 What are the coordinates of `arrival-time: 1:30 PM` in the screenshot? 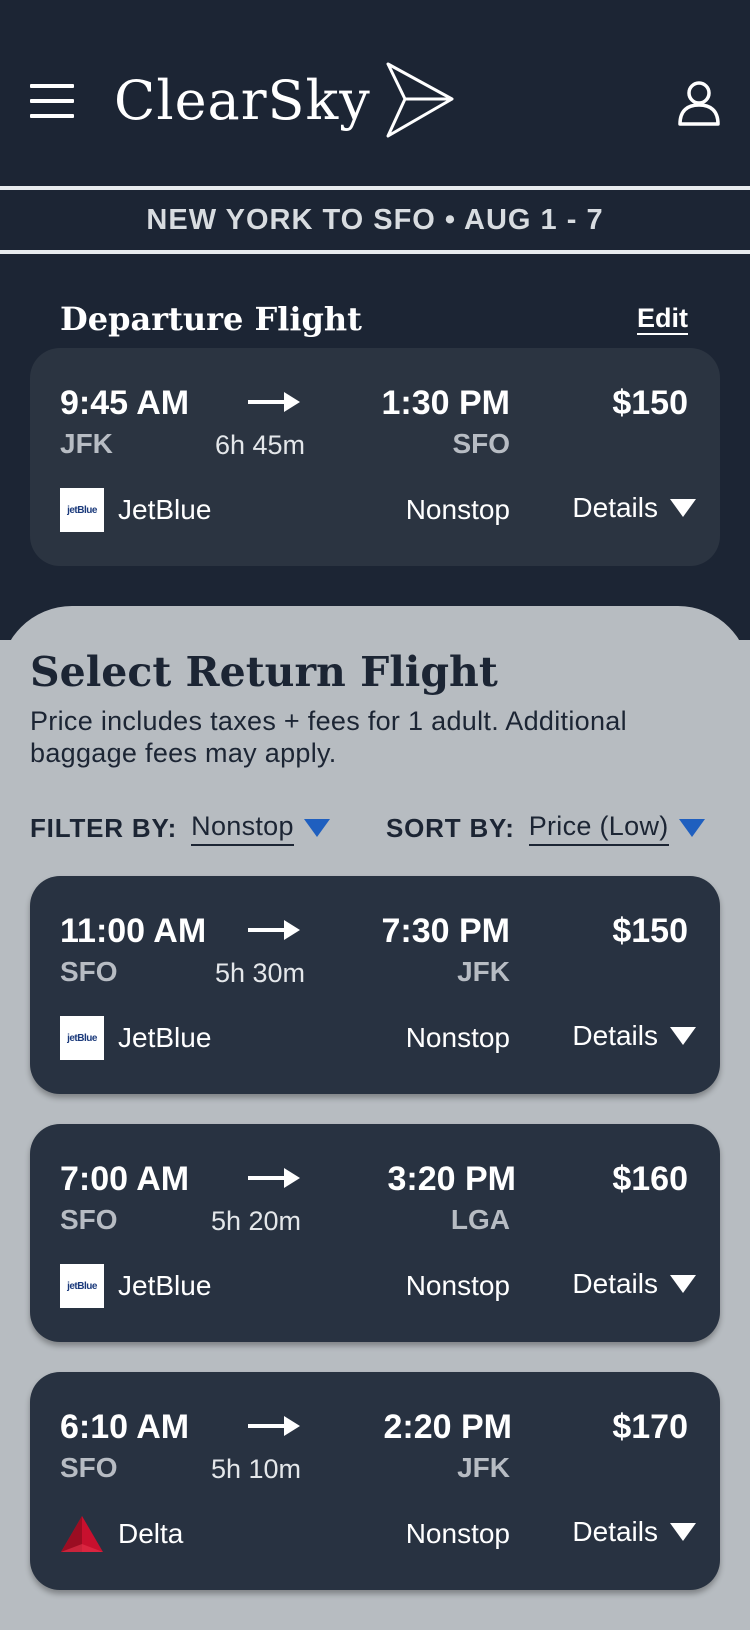 It's located at (446, 403).